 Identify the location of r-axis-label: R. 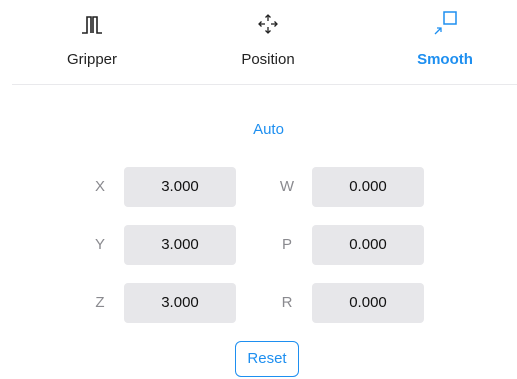
(287, 302).